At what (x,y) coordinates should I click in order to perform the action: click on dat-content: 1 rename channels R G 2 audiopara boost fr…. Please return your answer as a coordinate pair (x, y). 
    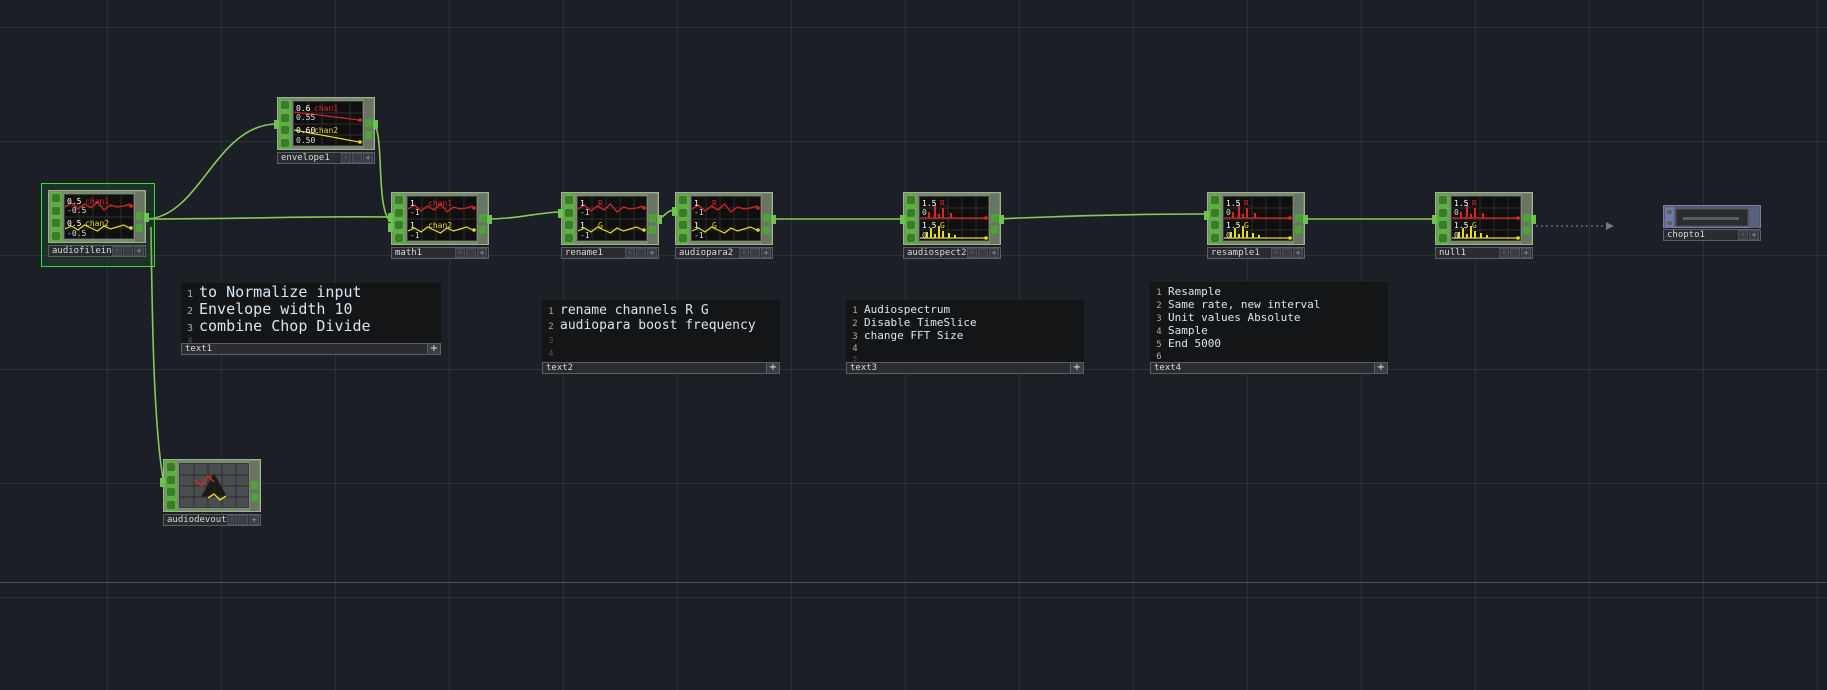
    Looking at the image, I should click on (661, 332).